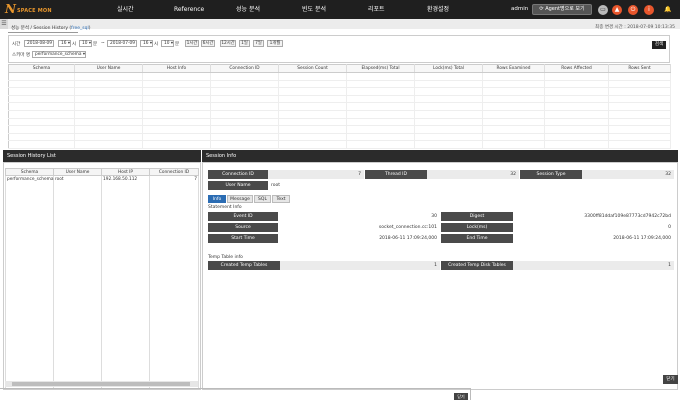  I want to click on quick-1h-button: 1시간, so click(192, 43).